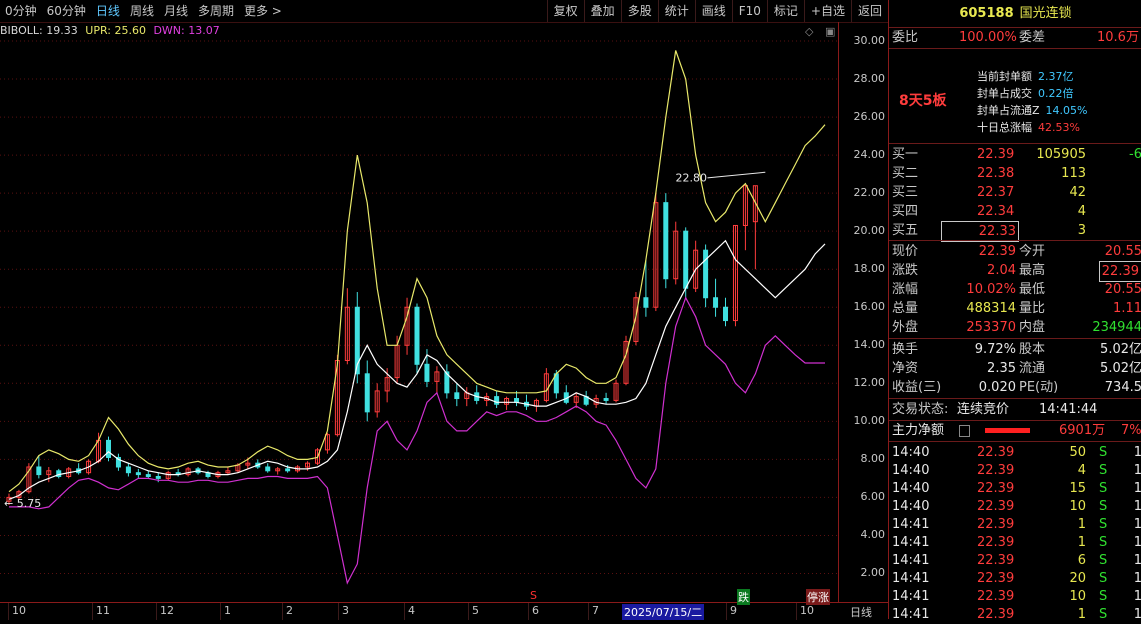 The height and width of the screenshot is (624, 1141). Describe the element at coordinates (743, 597) in the screenshot. I see `mark-fall: 跌` at that location.